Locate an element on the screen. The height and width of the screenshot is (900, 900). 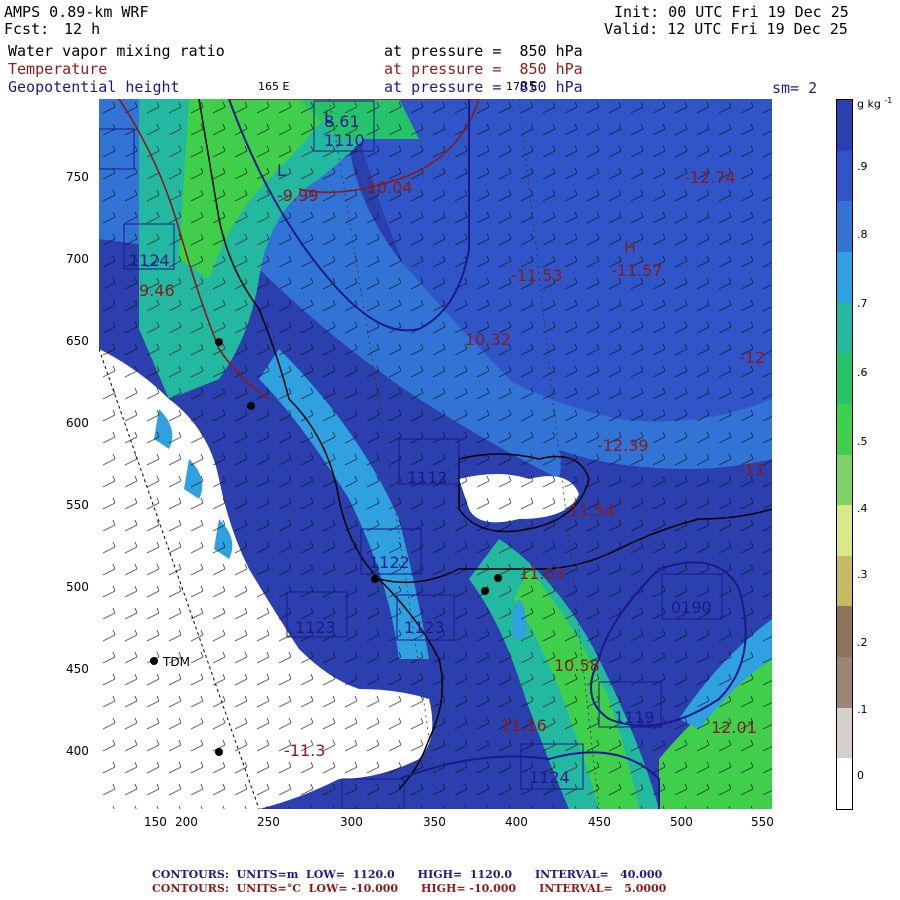
x-tick: 200 is located at coordinates (186, 822).